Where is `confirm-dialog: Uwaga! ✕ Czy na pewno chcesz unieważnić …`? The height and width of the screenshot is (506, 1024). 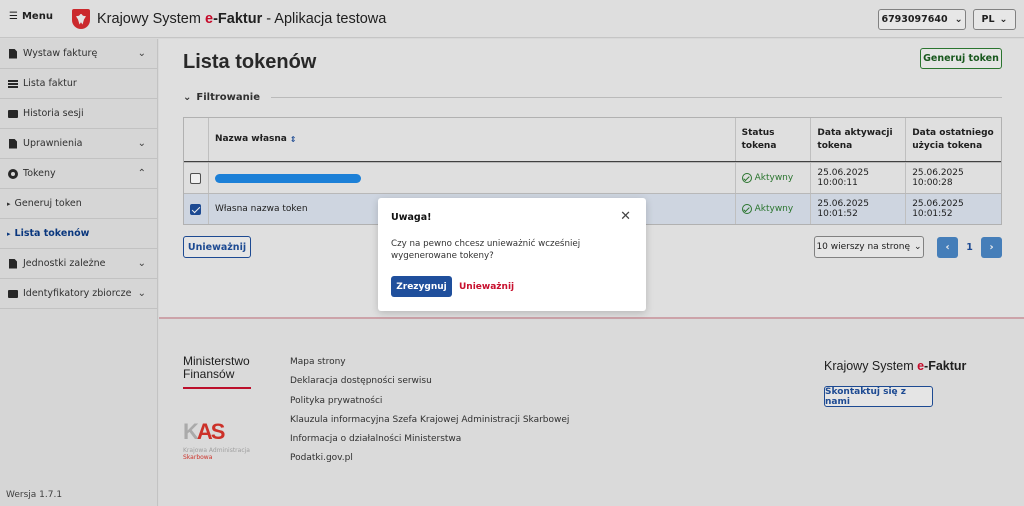 confirm-dialog: Uwaga! ✕ Czy na pewno chcesz unieważnić … is located at coordinates (512, 254).